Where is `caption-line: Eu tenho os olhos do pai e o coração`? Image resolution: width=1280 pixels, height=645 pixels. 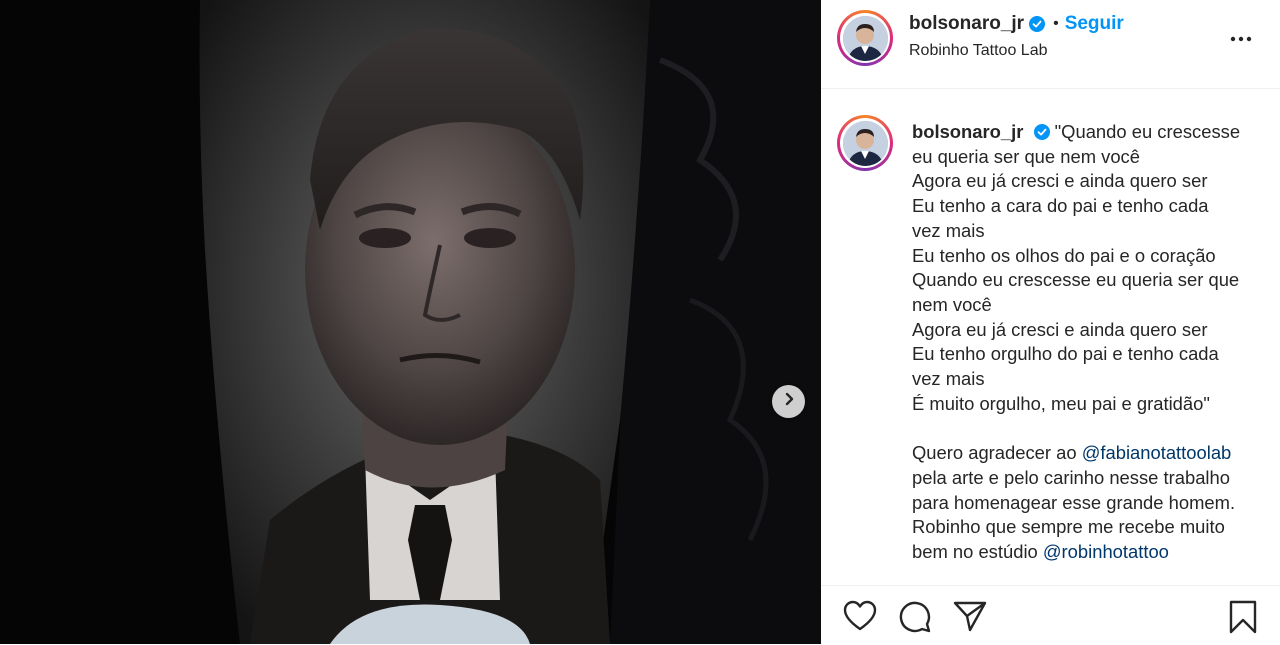
caption-line: Eu tenho os olhos do pai e o coração is located at coordinates (1064, 255).